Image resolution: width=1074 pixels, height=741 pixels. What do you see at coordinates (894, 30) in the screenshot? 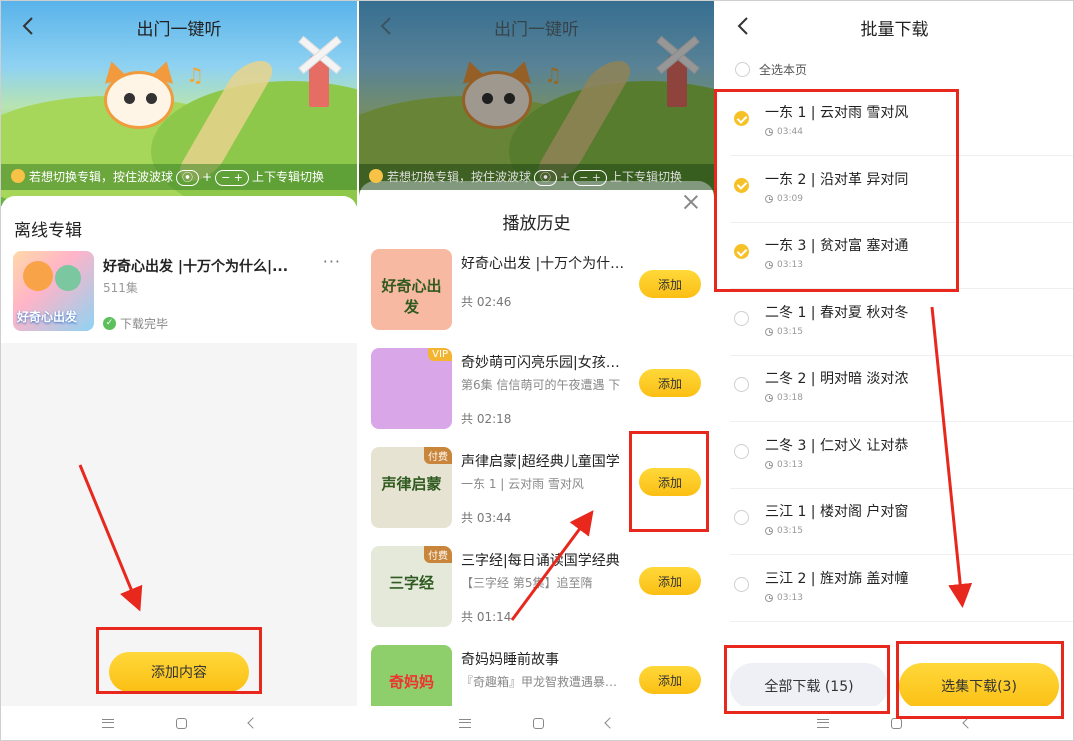
I see `page-title: 批量下载` at bounding box center [894, 30].